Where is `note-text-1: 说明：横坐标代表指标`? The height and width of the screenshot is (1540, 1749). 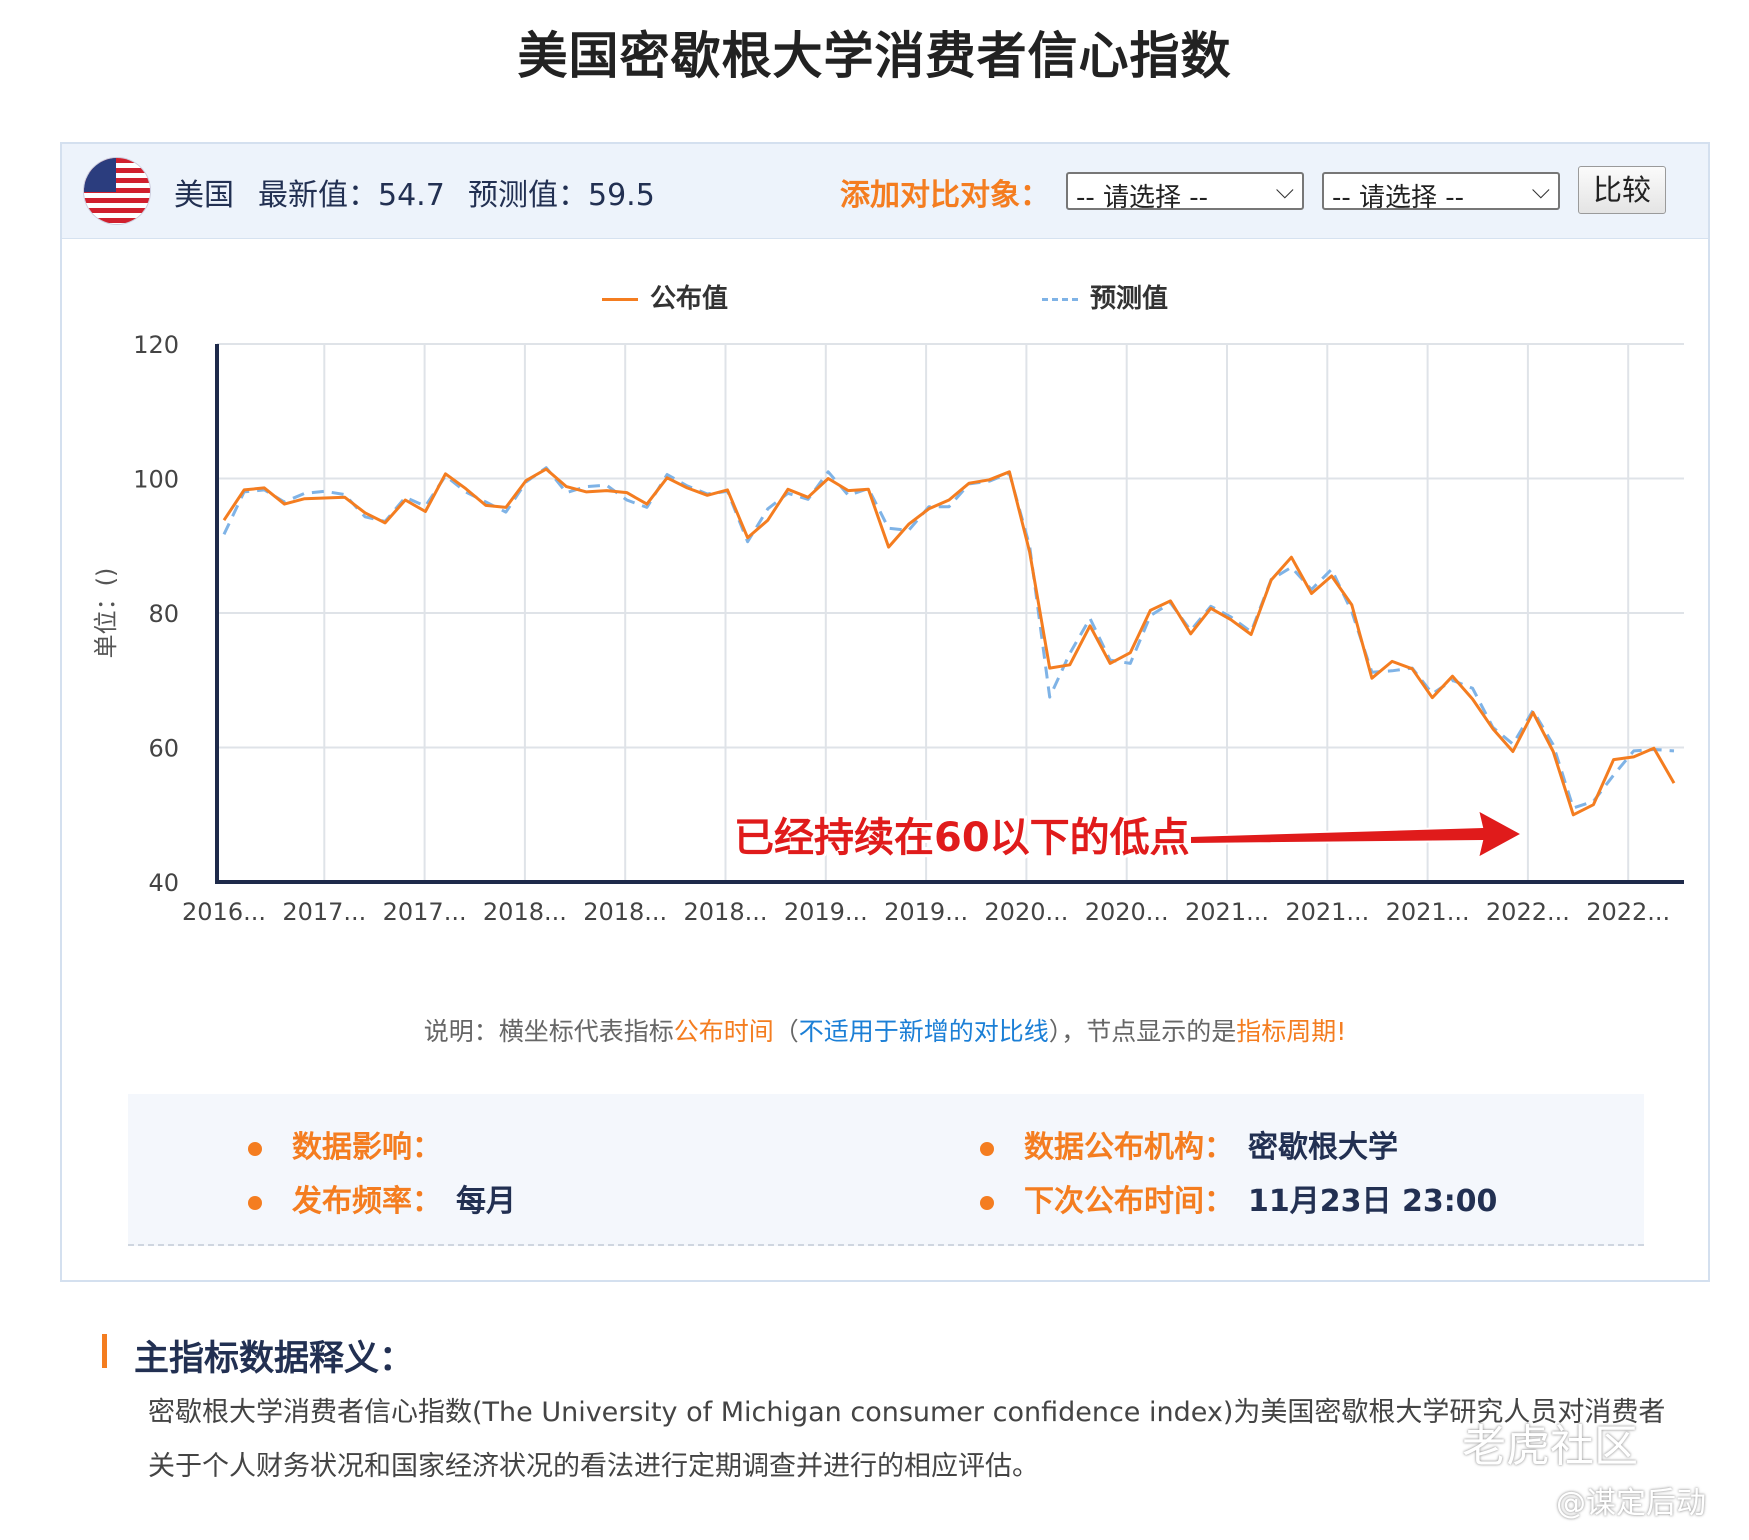
note-text-1: 说明：横坐标代表指标 is located at coordinates (548, 1031).